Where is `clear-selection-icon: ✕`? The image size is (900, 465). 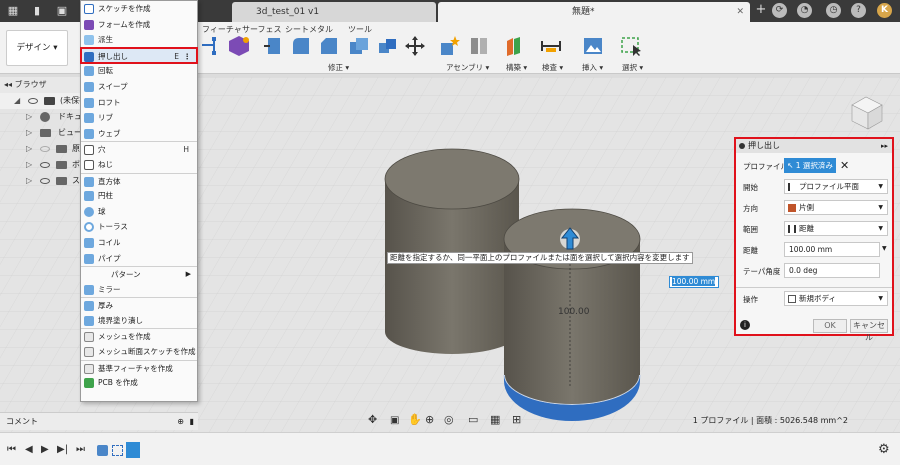
clear-selection-icon: ✕ is located at coordinates (844, 165).